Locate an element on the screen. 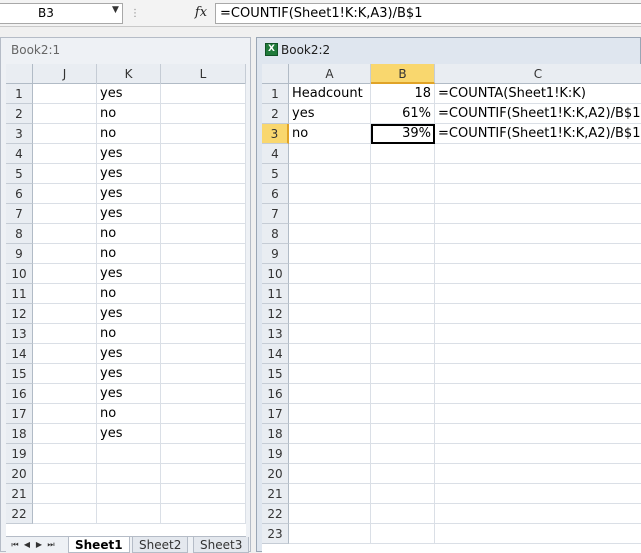 This screenshot has height=553, width=641. formula-input: =COUNTIF(Sheet1!K:K,A3)/B$1 is located at coordinates (428, 13).